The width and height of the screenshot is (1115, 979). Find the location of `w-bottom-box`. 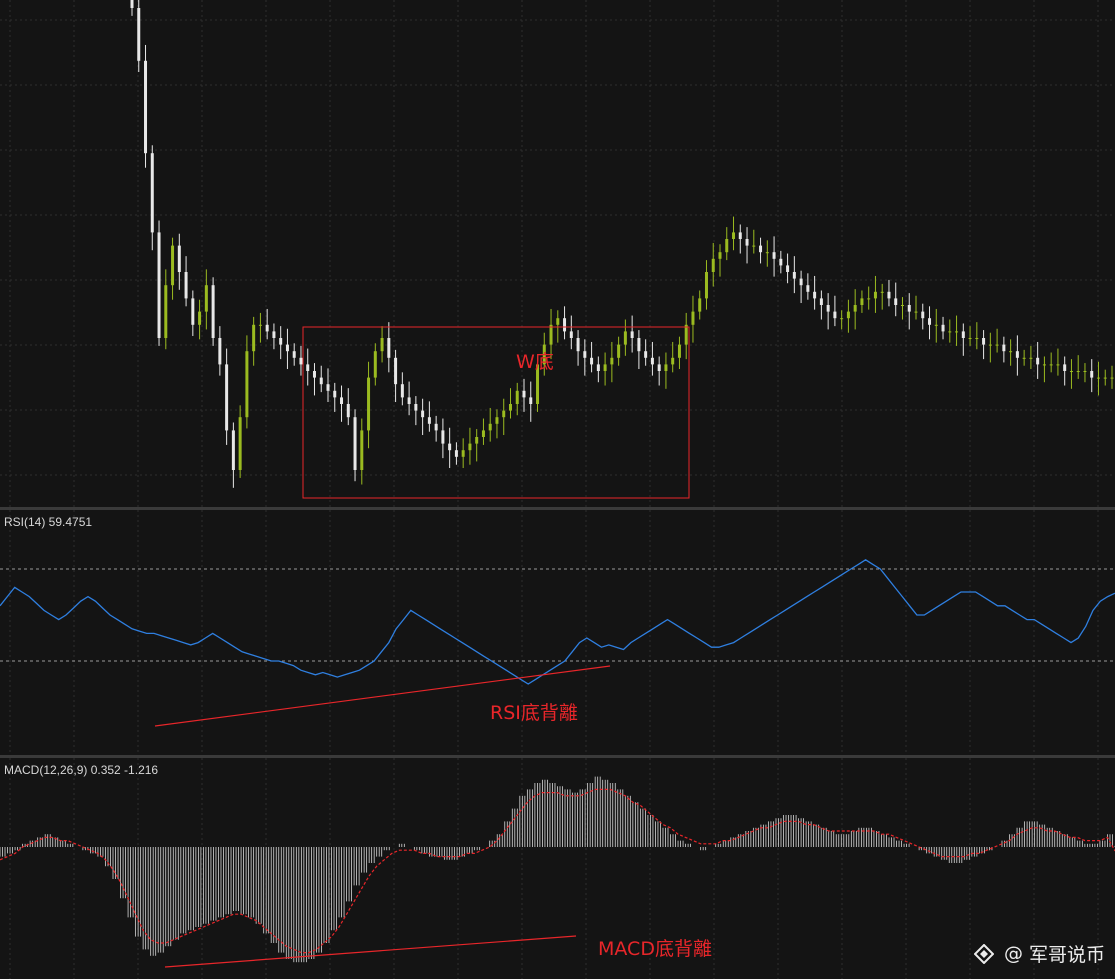

w-bottom-box is located at coordinates (496, 412).